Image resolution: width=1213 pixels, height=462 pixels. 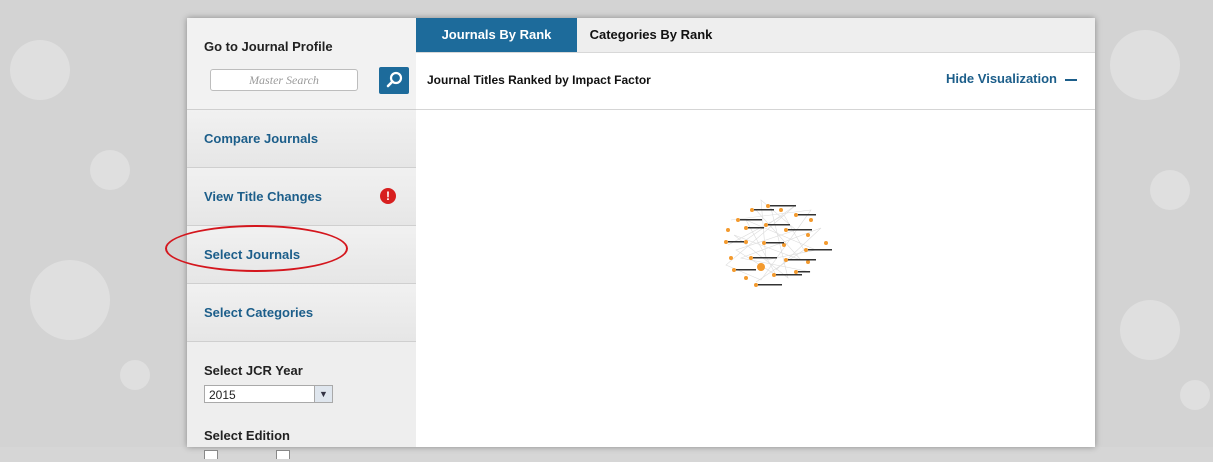 What do you see at coordinates (755, 35) in the screenshot?
I see `tab-bar: Journals By Rank Categories By Rank` at bounding box center [755, 35].